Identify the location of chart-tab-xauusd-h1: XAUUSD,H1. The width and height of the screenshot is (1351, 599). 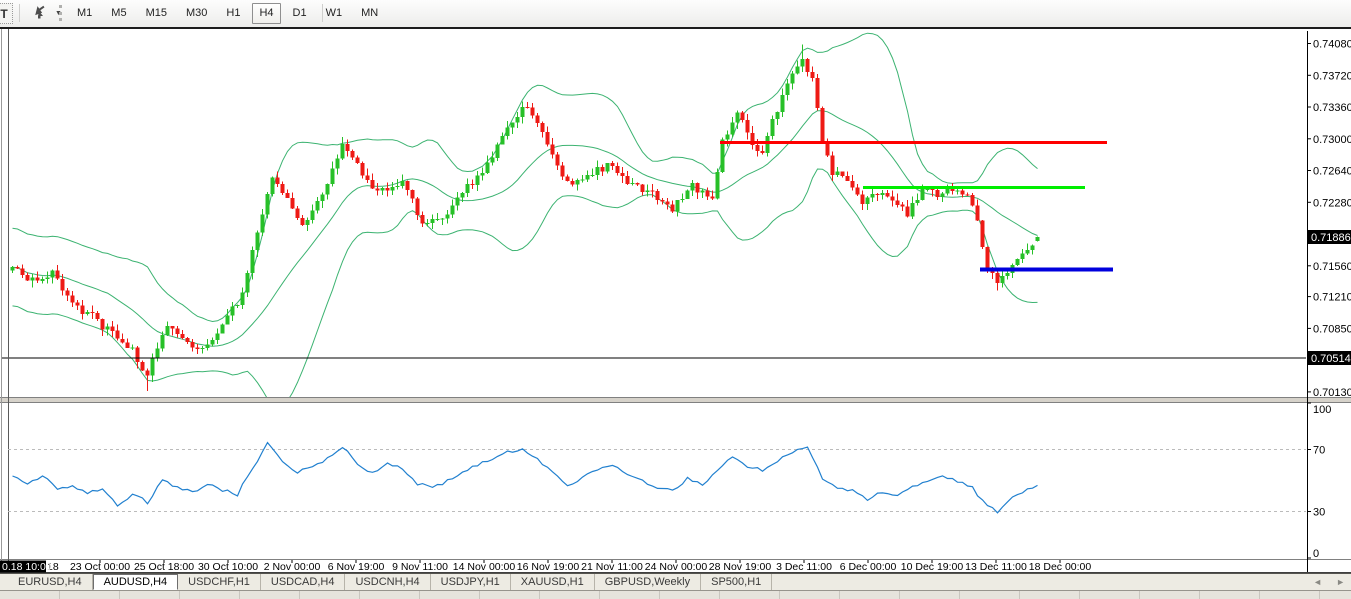
(553, 582).